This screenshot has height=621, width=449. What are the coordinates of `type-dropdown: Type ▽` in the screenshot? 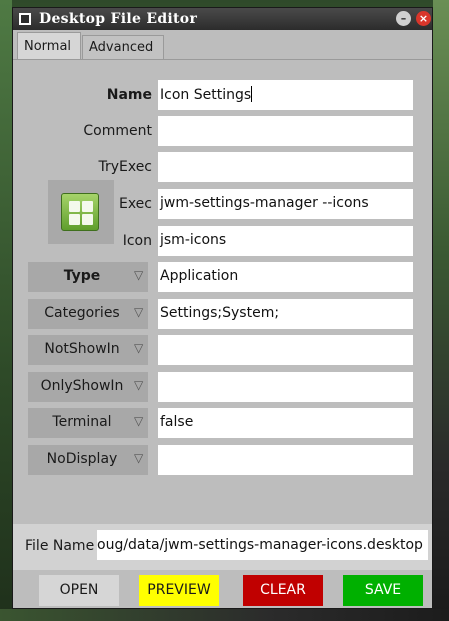 It's located at (88, 277).